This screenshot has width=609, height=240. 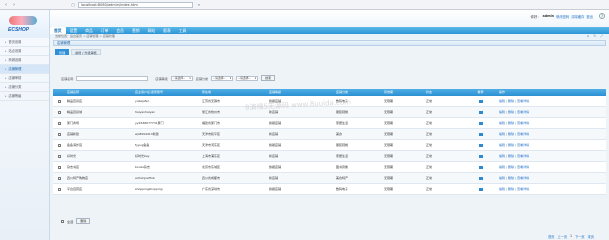 What do you see at coordinates (135, 5) in the screenshot?
I see `address-bar: localhost:8080/admin/index.htm` at bounding box center [135, 5].